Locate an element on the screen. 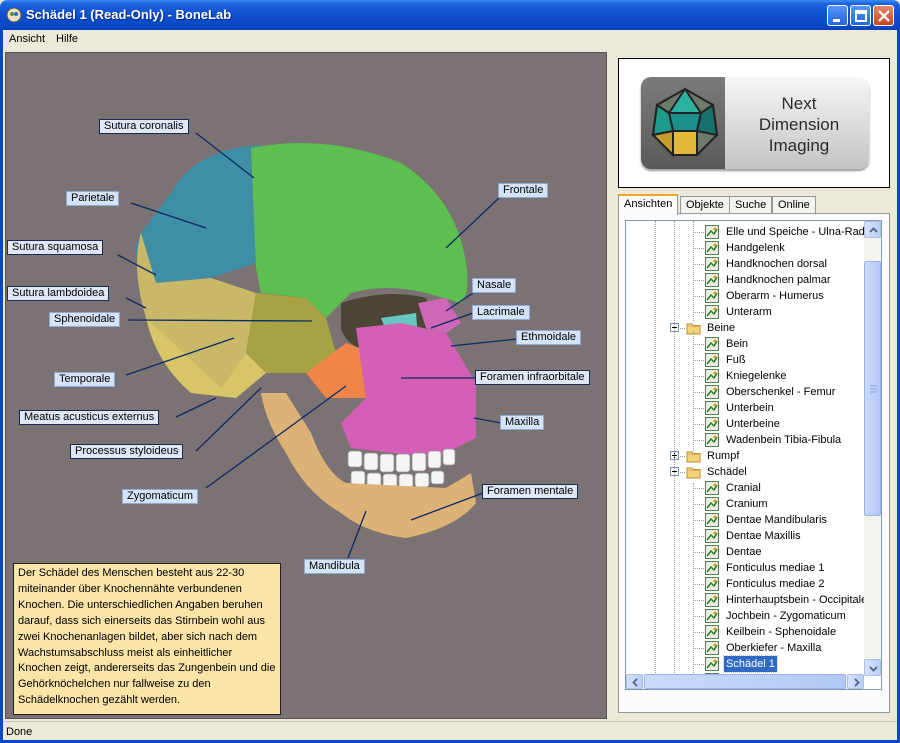 This screenshot has width=900, height=743. label-meatus-acusticus-externus: Meatus acusticus externus is located at coordinates (89, 417).